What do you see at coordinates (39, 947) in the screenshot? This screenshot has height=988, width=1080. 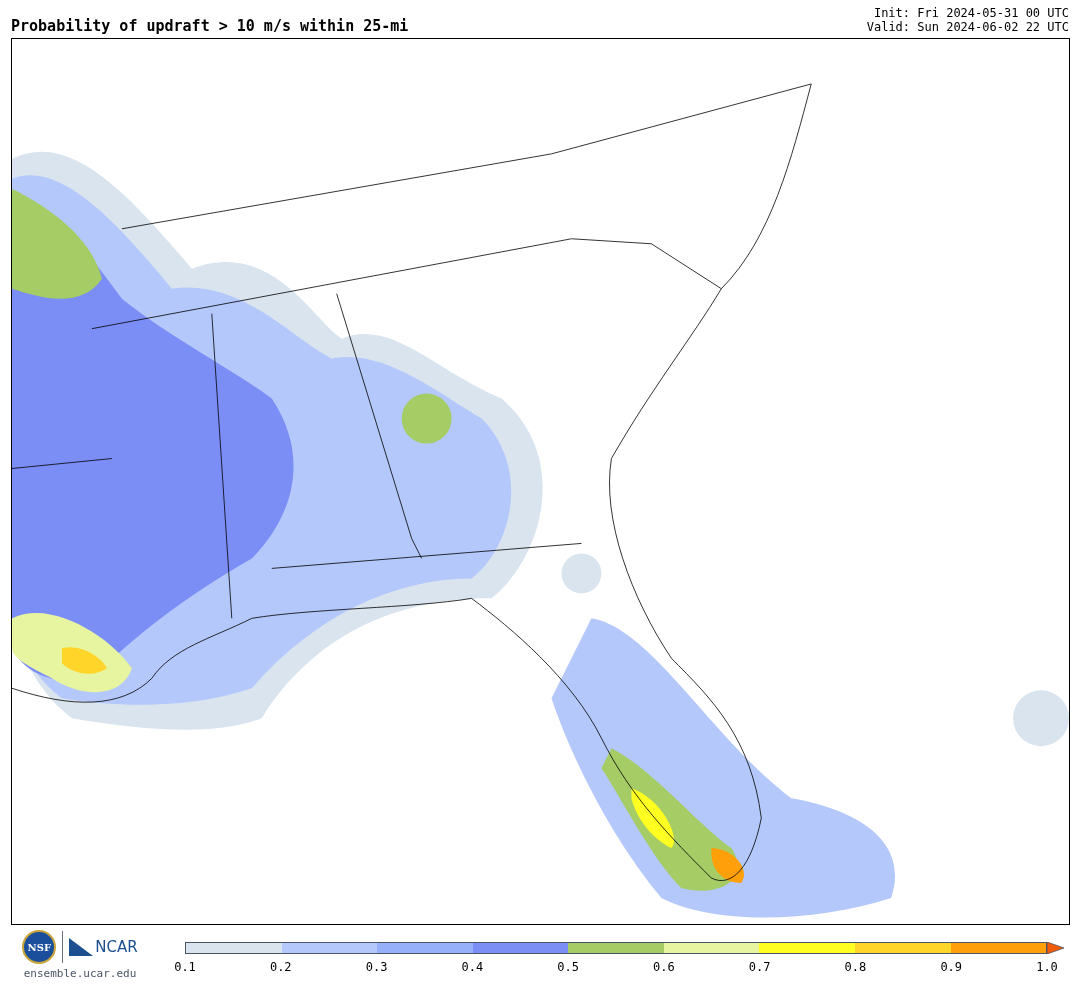 I see `nsf-logo: NSF` at bounding box center [39, 947].